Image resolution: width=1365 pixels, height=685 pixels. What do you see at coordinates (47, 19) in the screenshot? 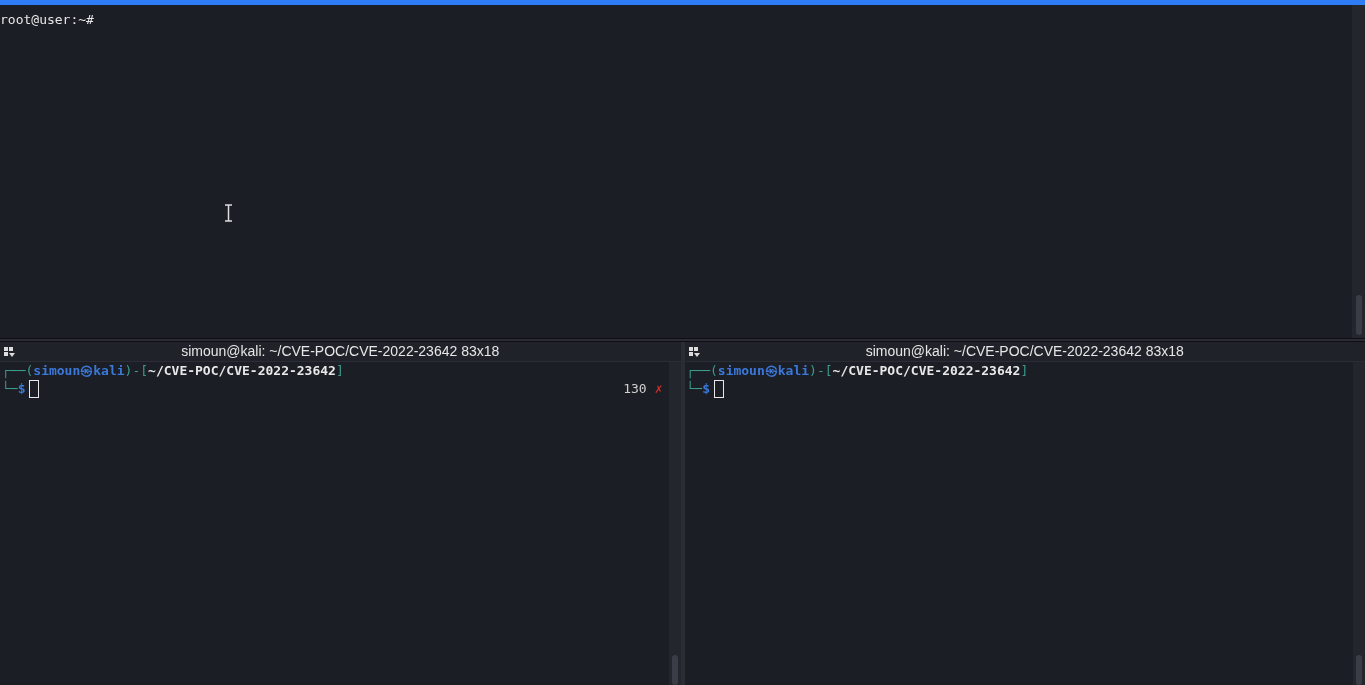
I see `shell-prompt: root@user:~#` at bounding box center [47, 19].